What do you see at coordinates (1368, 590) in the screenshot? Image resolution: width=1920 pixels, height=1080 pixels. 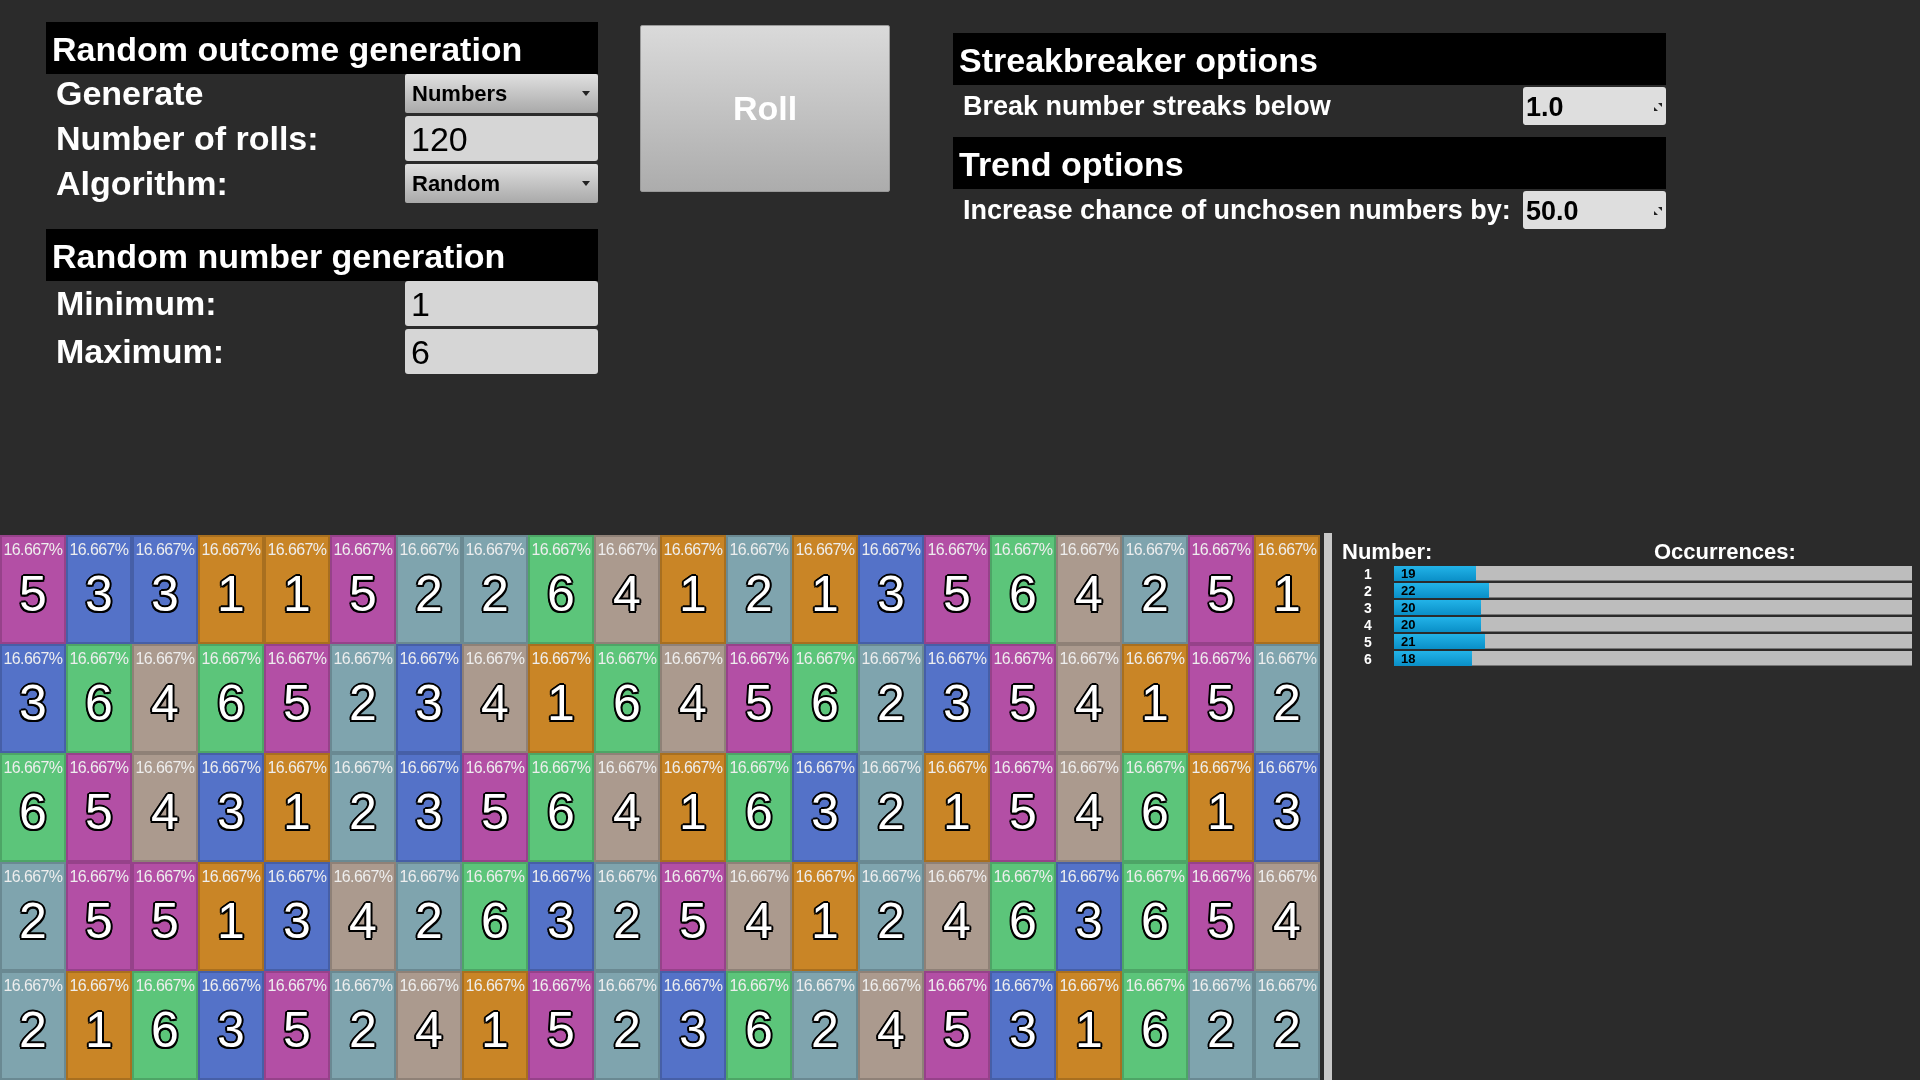 I see `number-label: 2` at bounding box center [1368, 590].